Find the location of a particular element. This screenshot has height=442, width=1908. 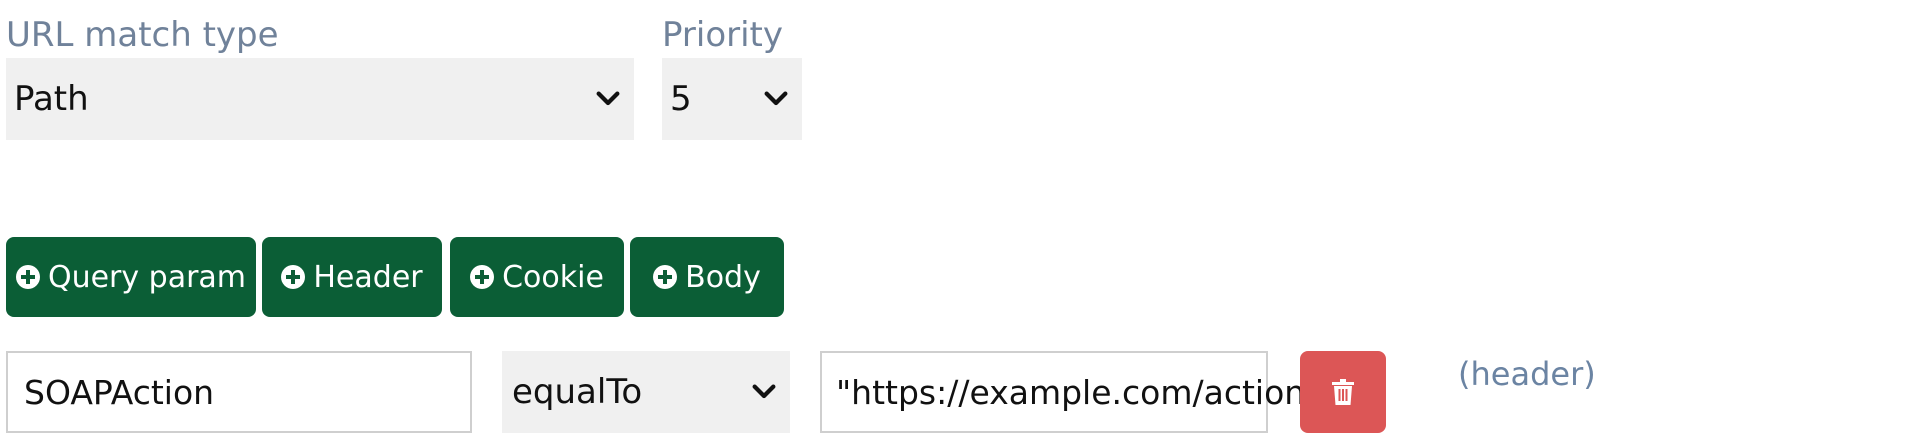

add-header-button: Header is located at coordinates (352, 277).